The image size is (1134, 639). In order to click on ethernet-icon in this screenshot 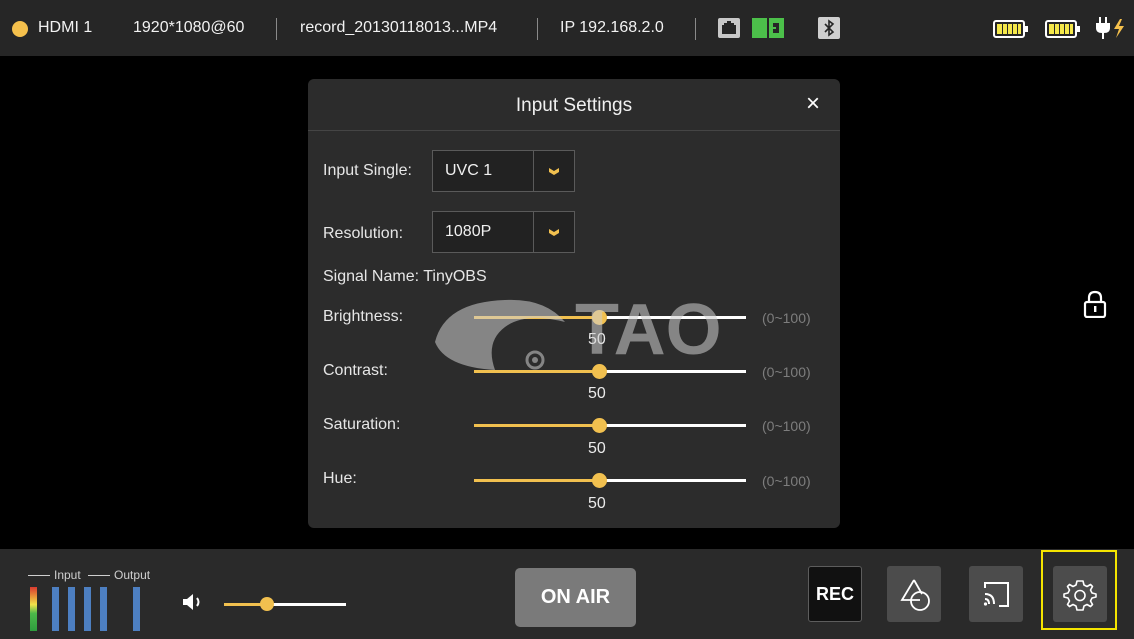, I will do `click(729, 28)`.